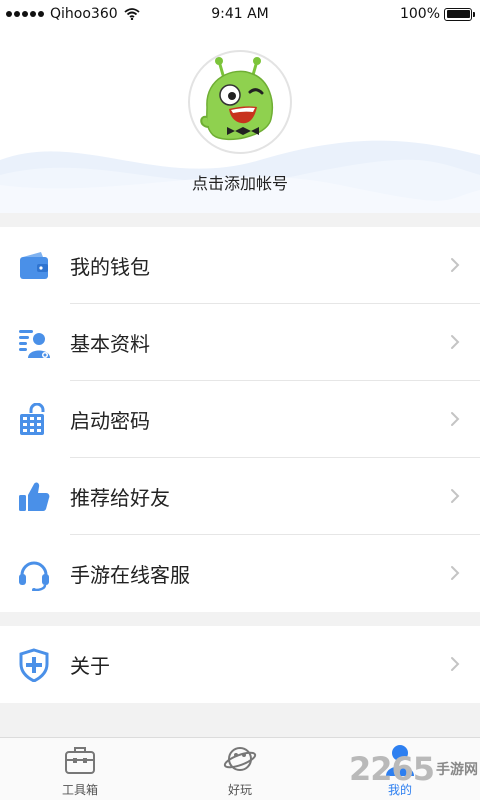 Image resolution: width=480 pixels, height=800 pixels. Describe the element at coordinates (34, 665) in the screenshot. I see `shield-plus-icon` at that location.